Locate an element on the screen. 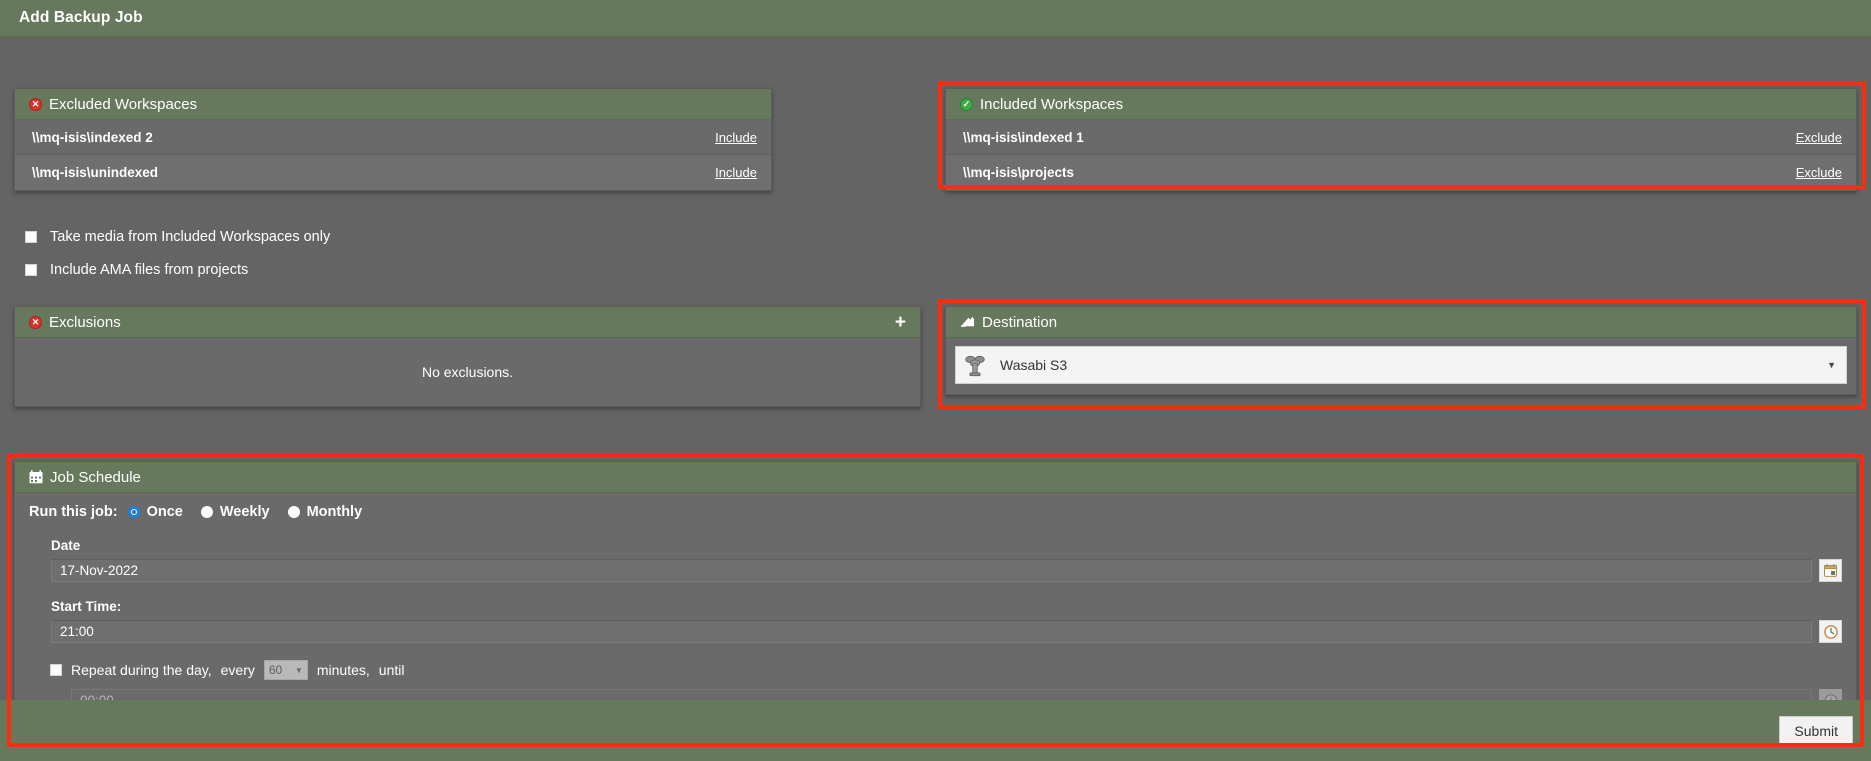  destination-selected-value: Wasabi S3 is located at coordinates (1034, 365).